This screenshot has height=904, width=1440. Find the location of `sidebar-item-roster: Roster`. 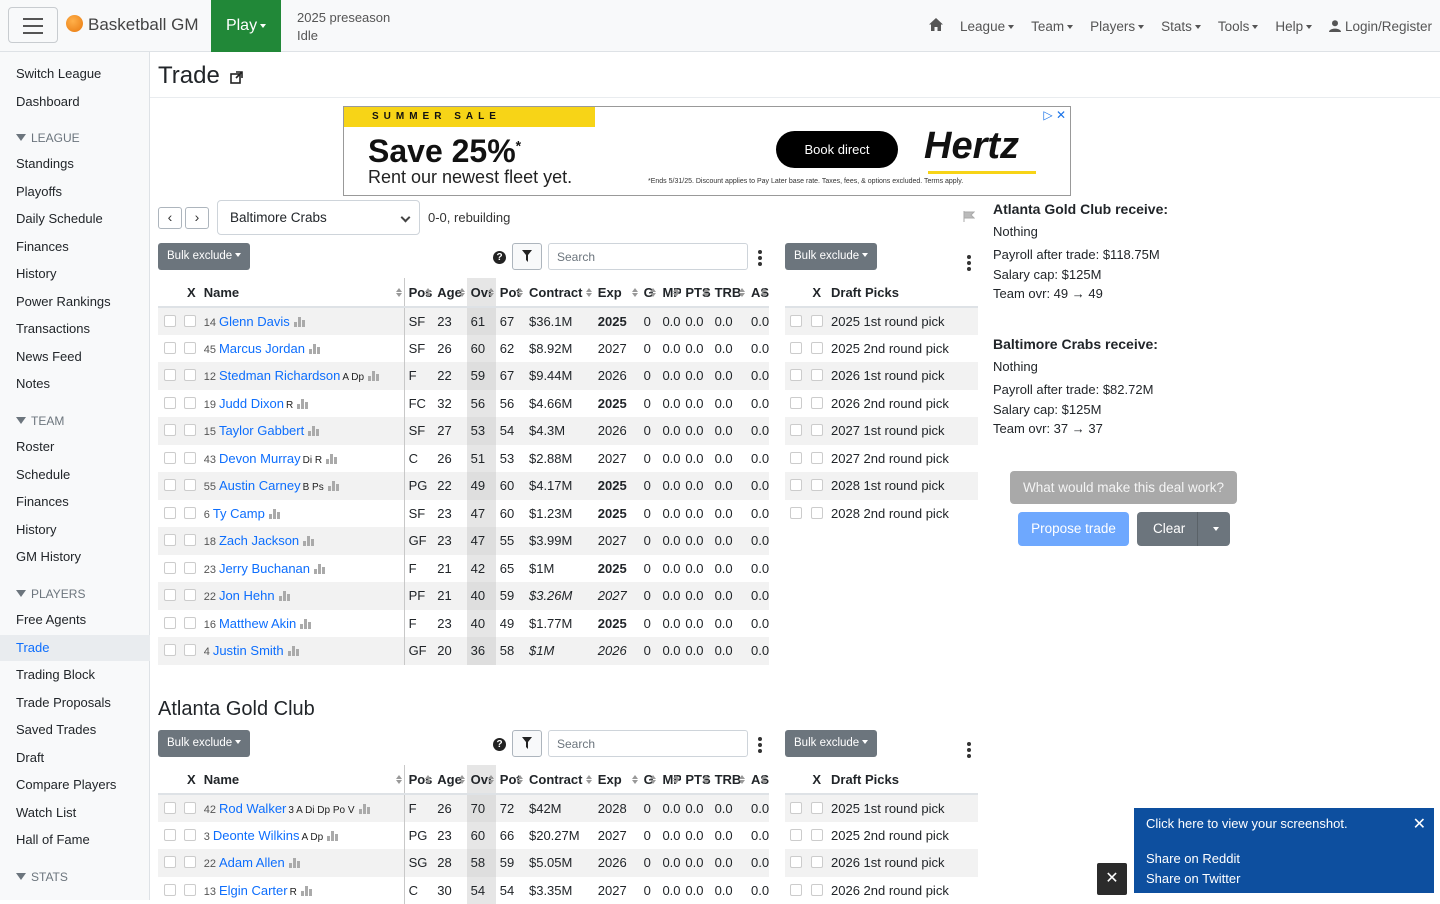

sidebar-item-roster: Roster is located at coordinates (35, 446).